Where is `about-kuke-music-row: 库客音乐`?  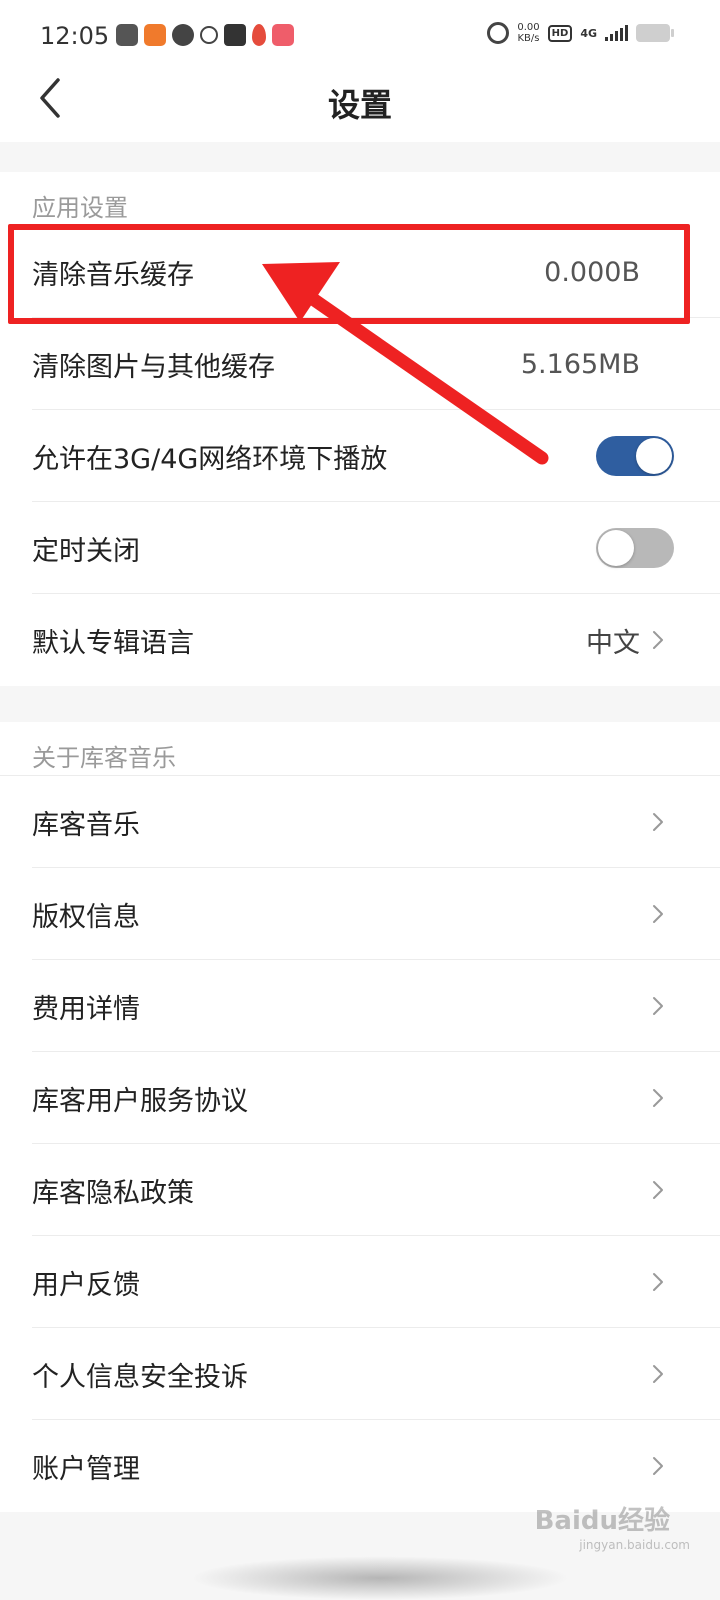
about-kuke-music-row: 库客音乐 is located at coordinates (360, 822).